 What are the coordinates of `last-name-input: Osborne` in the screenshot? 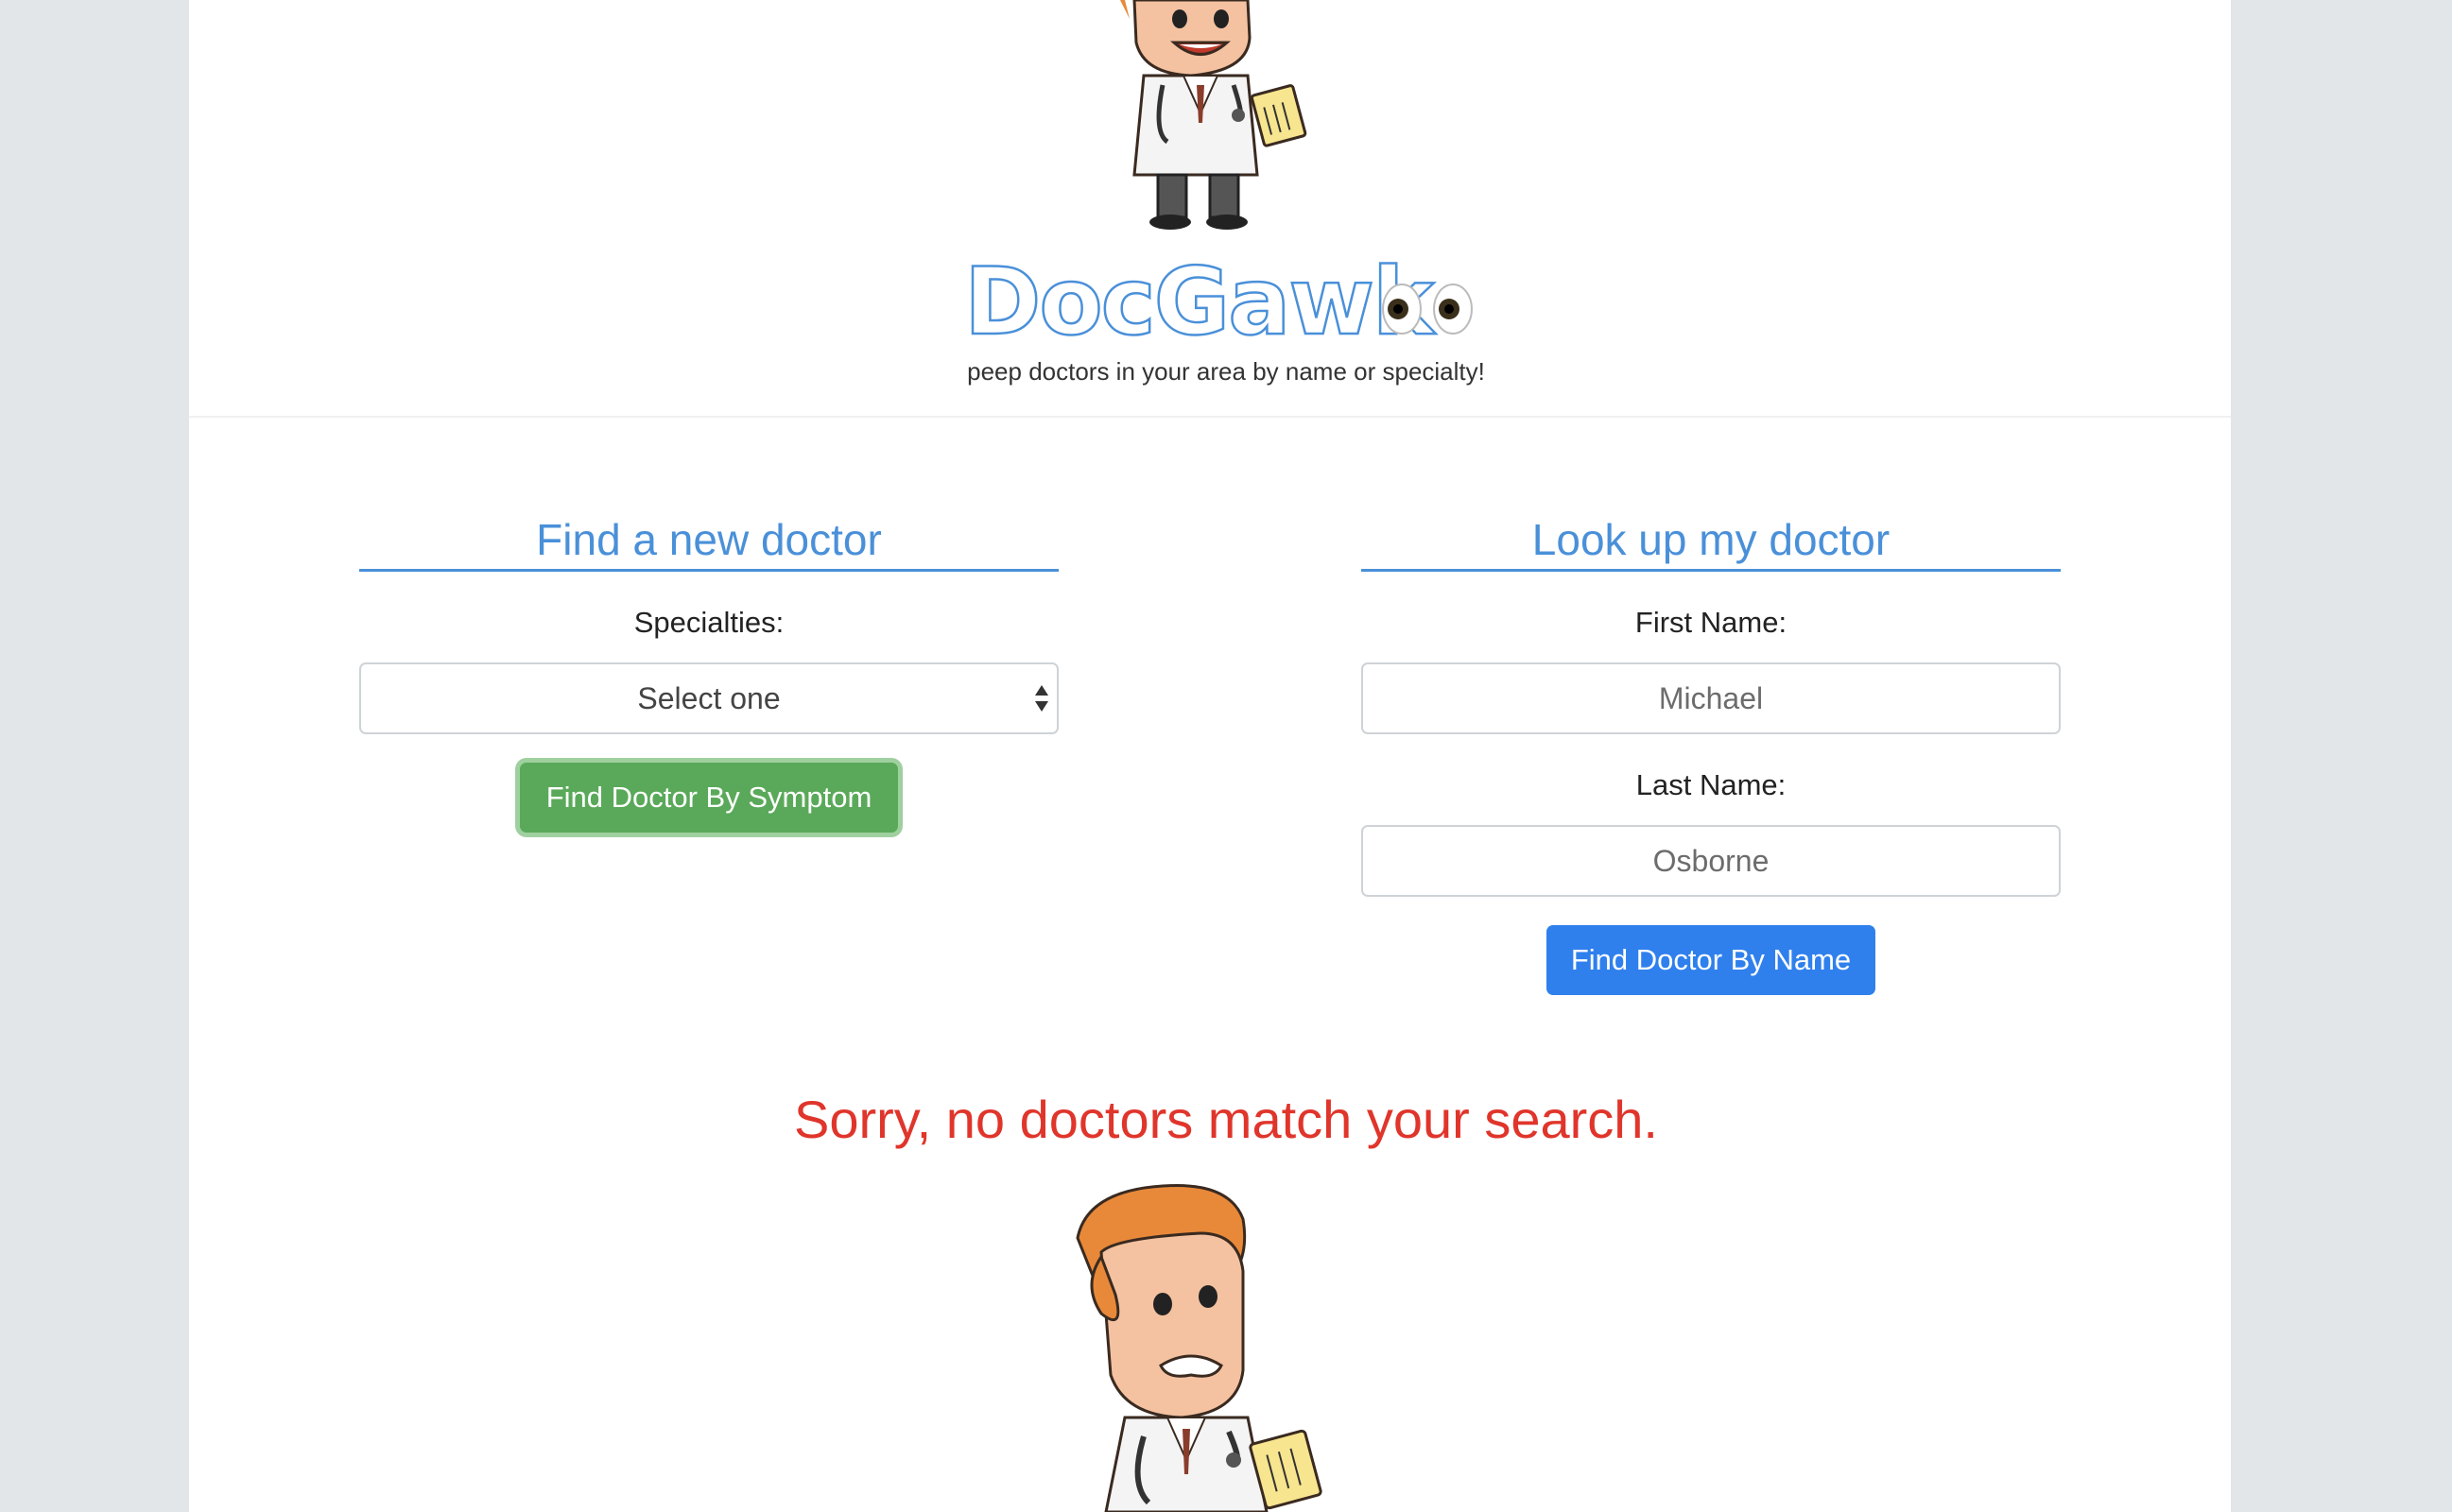 It's located at (1711, 861).